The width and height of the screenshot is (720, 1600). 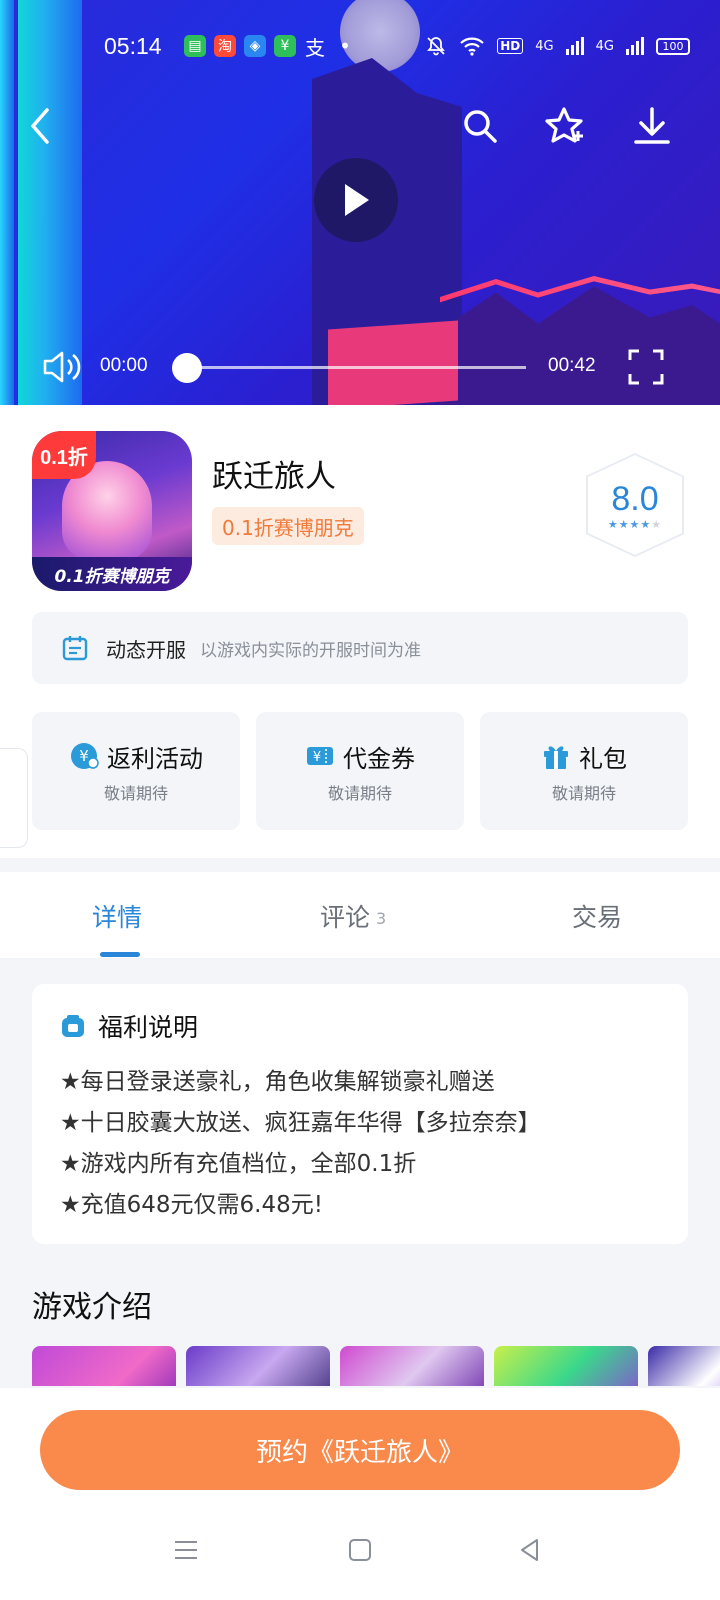 What do you see at coordinates (120, 954) in the screenshot?
I see `tab-indicator` at bounding box center [120, 954].